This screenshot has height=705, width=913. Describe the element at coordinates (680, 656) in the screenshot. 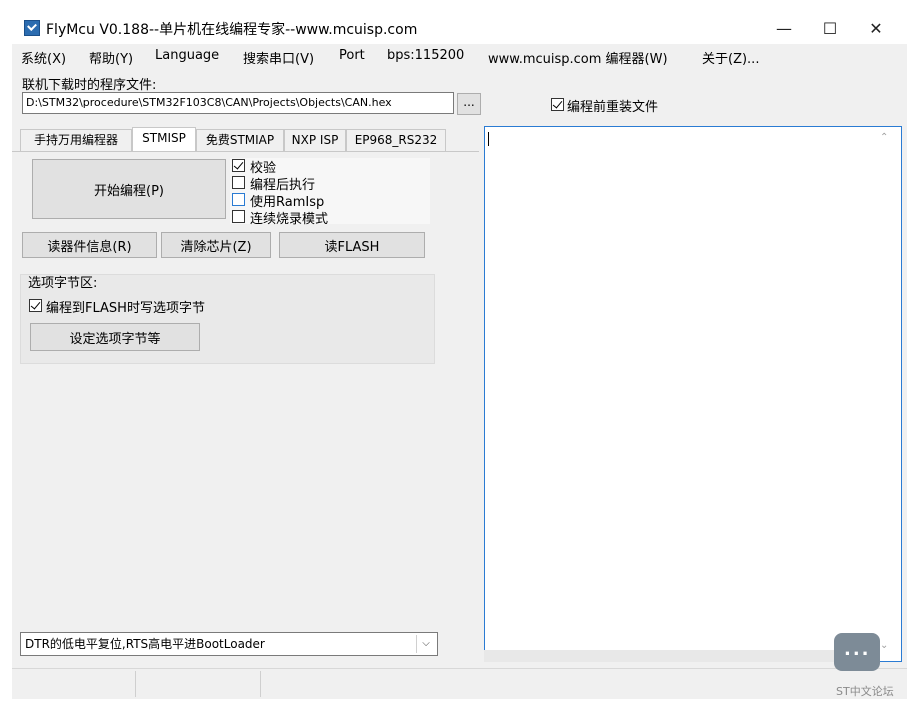

I see `log-horizontal-scrollbar` at that location.